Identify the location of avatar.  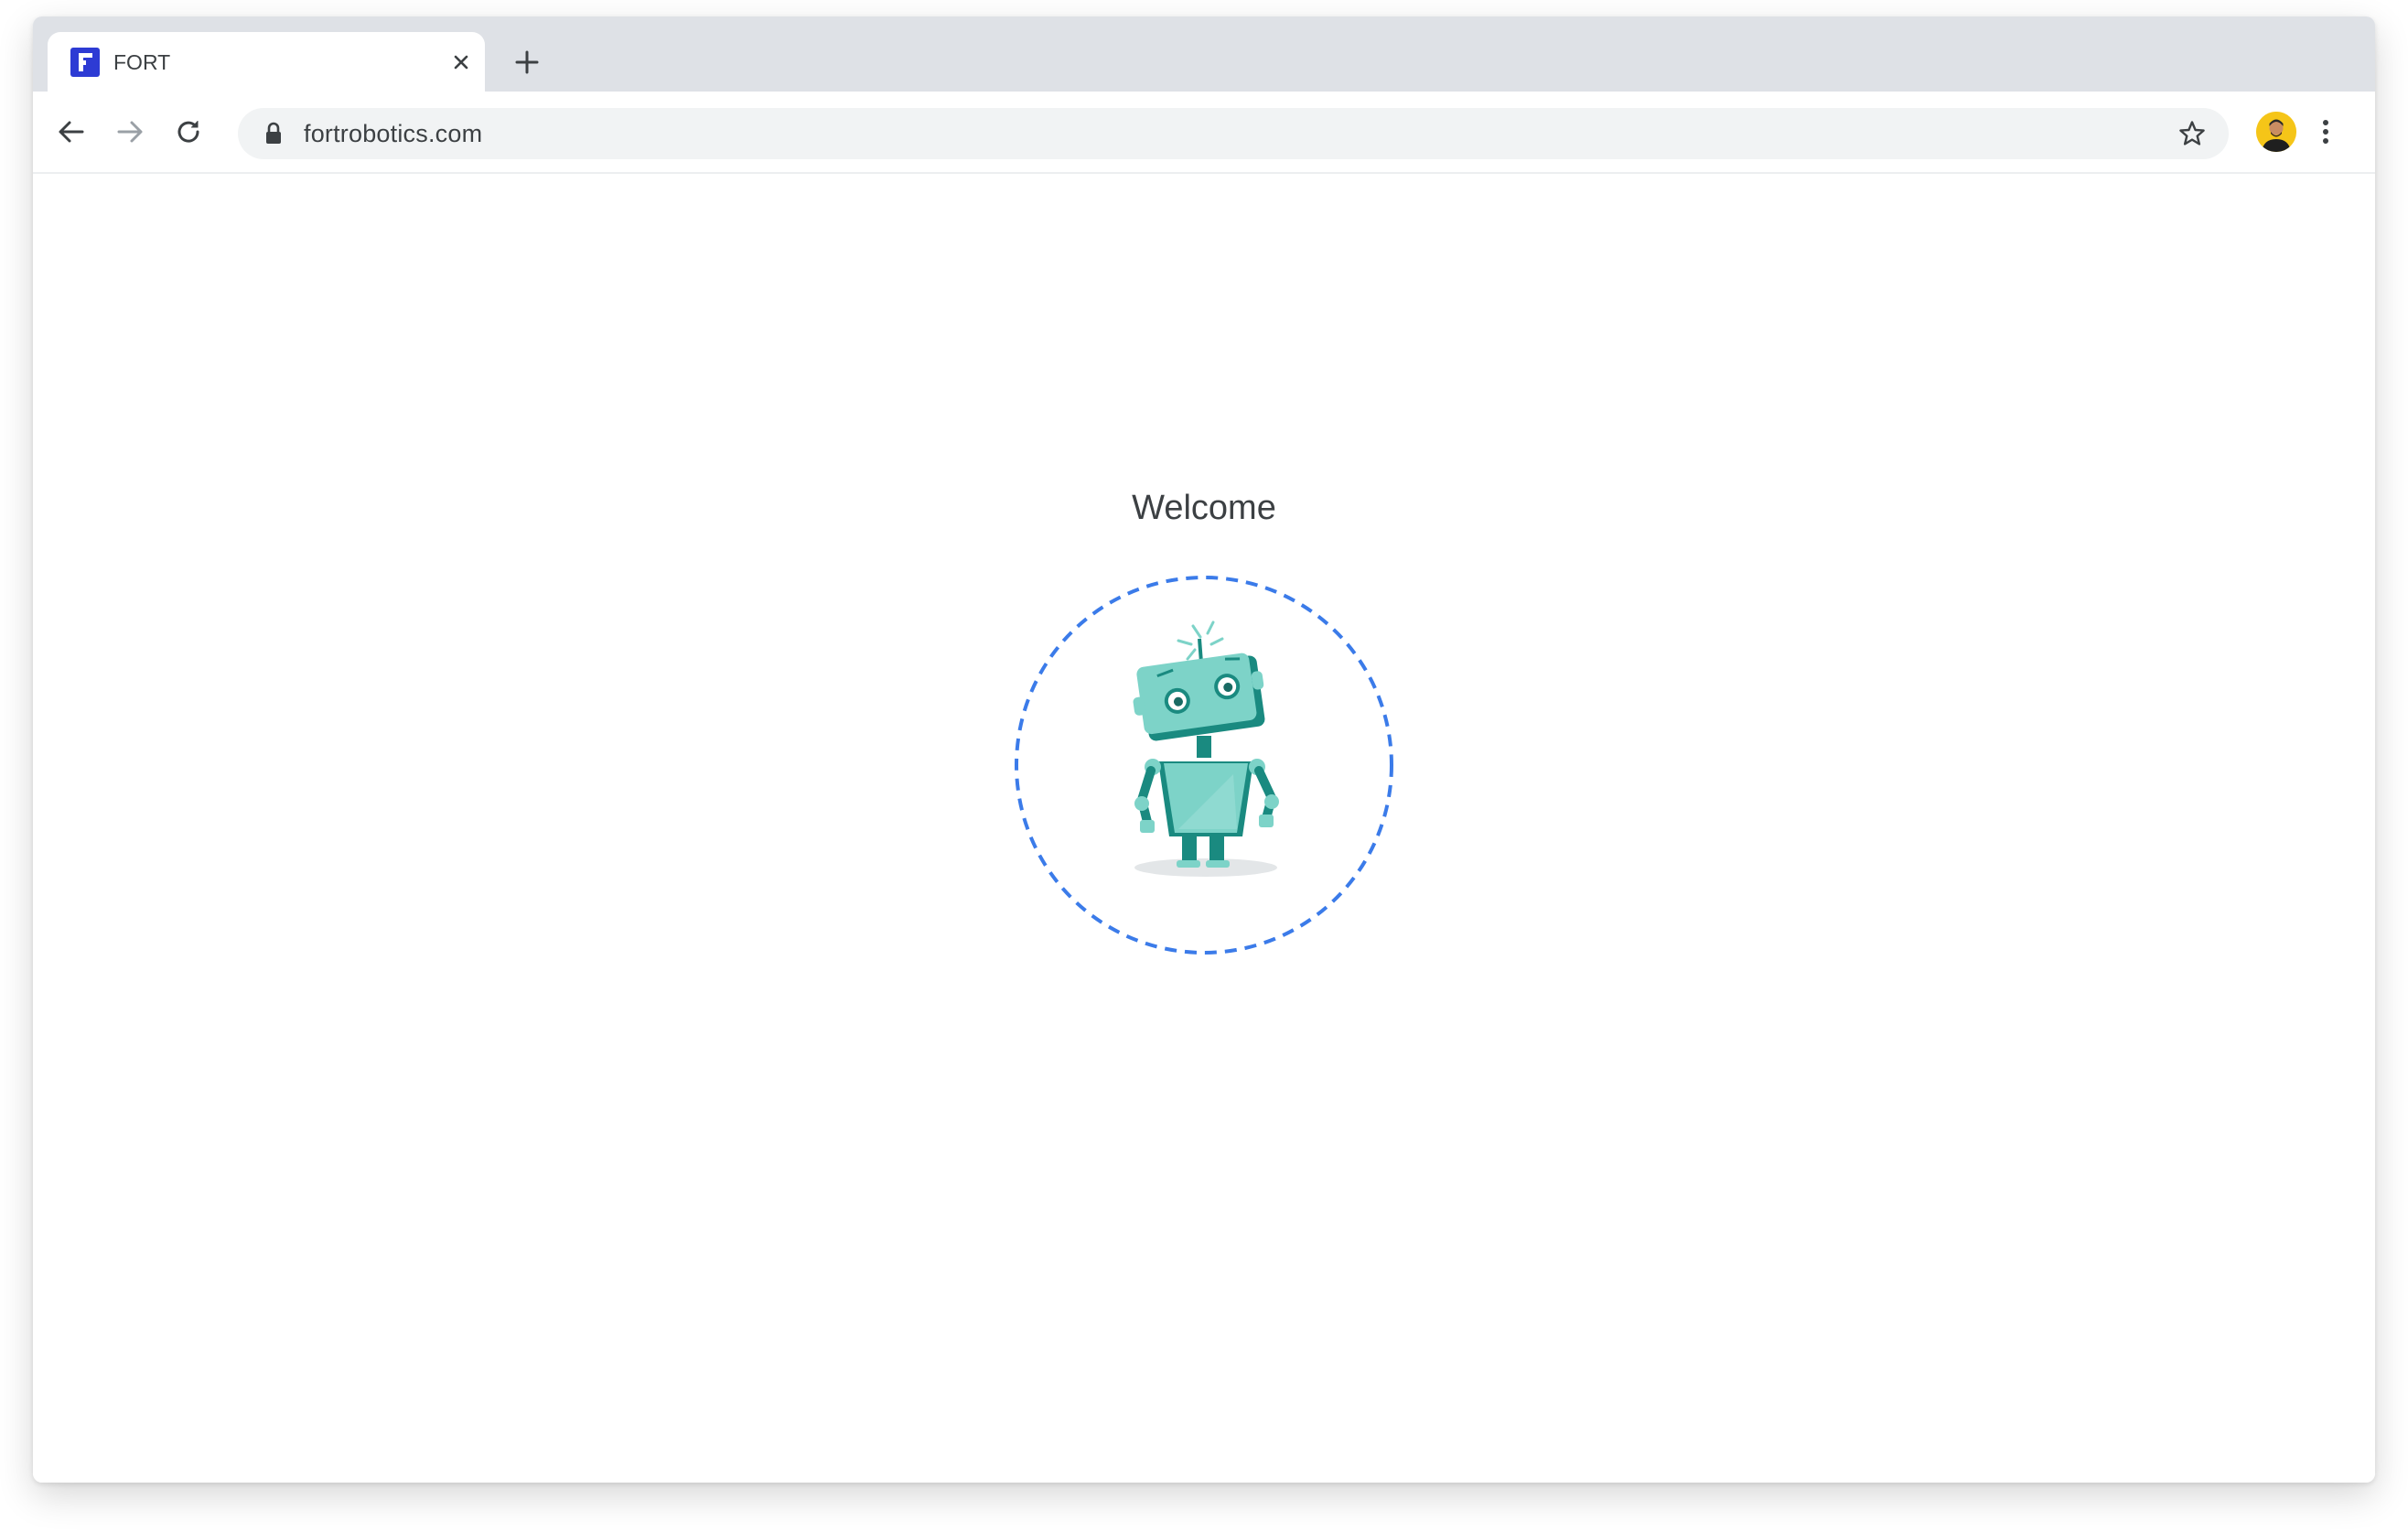
(2276, 132).